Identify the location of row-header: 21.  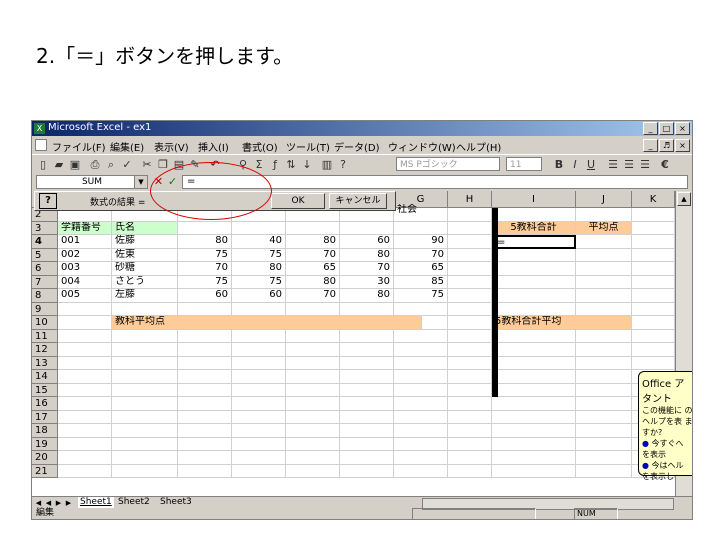
(45, 471).